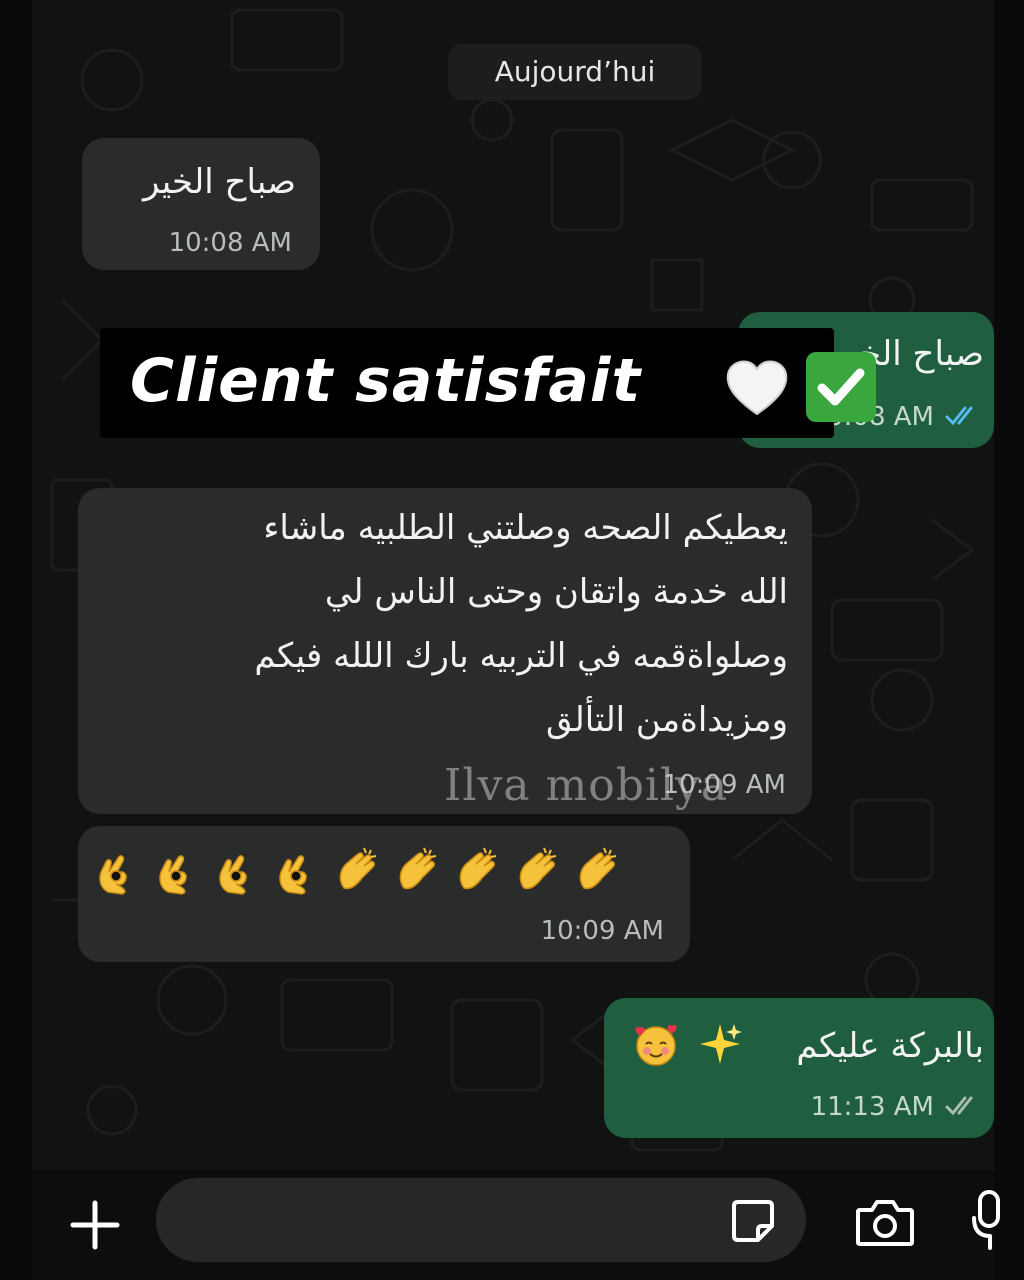 Image resolution: width=1024 pixels, height=1280 pixels. I want to click on message-time: 10:08 AM, so click(230, 243).